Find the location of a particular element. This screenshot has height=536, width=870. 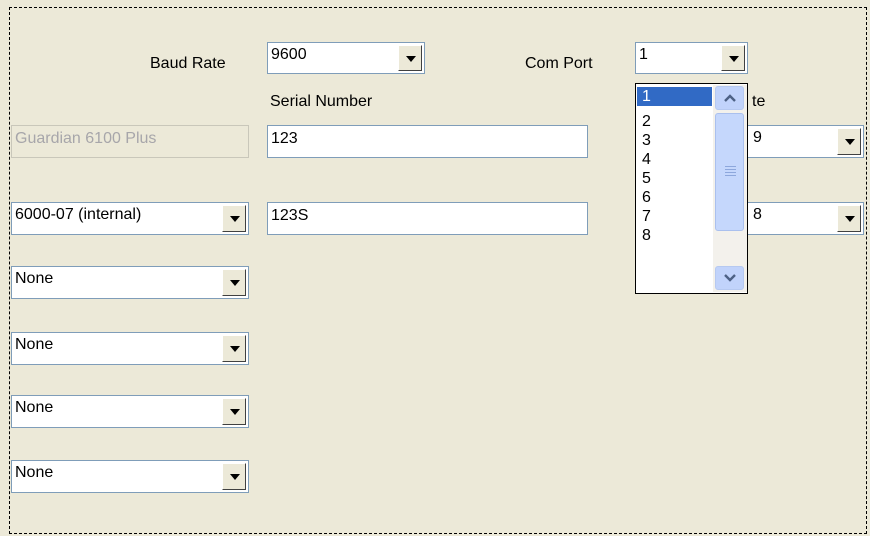

chevron-up-icon is located at coordinates (730, 98).